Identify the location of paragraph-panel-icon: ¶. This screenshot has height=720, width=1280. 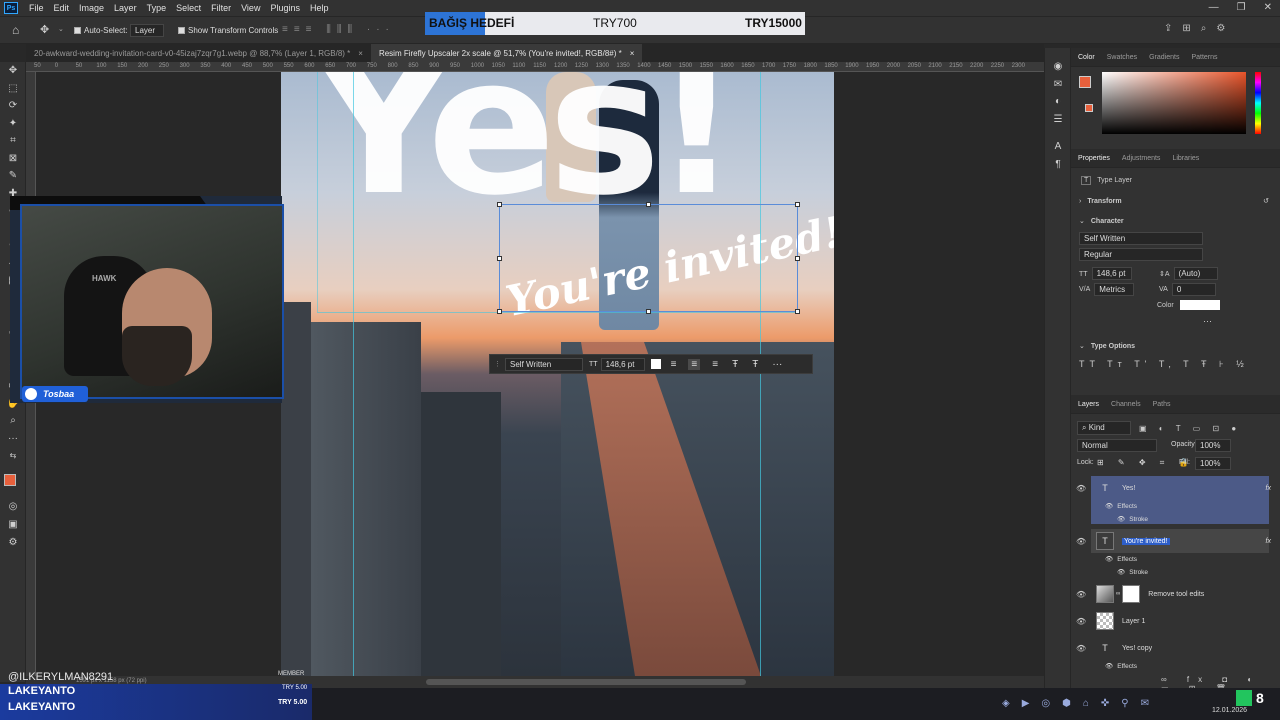
(1058, 165).